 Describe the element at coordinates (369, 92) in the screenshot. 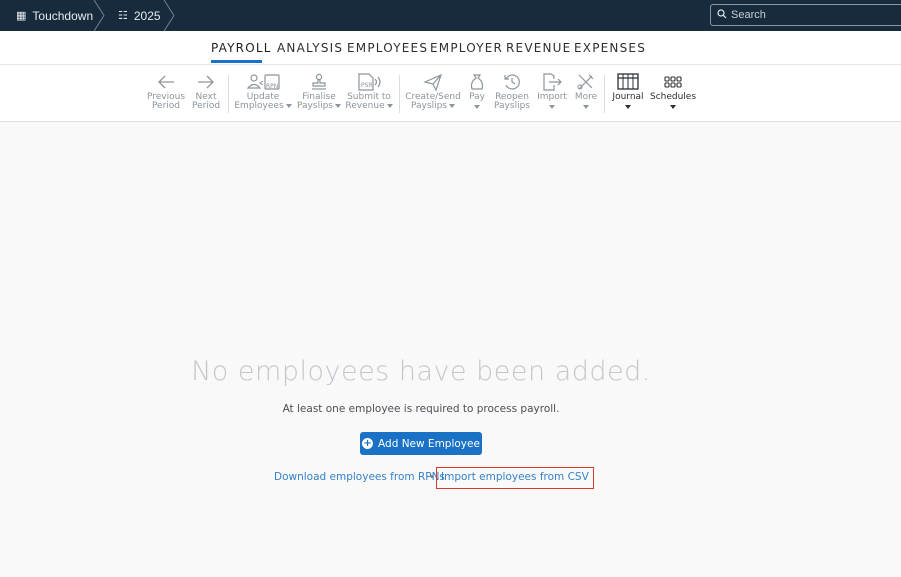

I see `submit-to-revenue-button: PSR Submit to Revenue` at that location.